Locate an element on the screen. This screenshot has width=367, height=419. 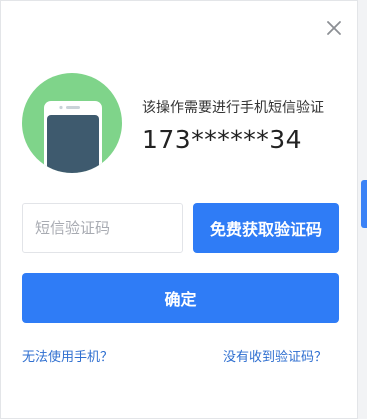
mobile-phone-icon is located at coordinates (73, 137).